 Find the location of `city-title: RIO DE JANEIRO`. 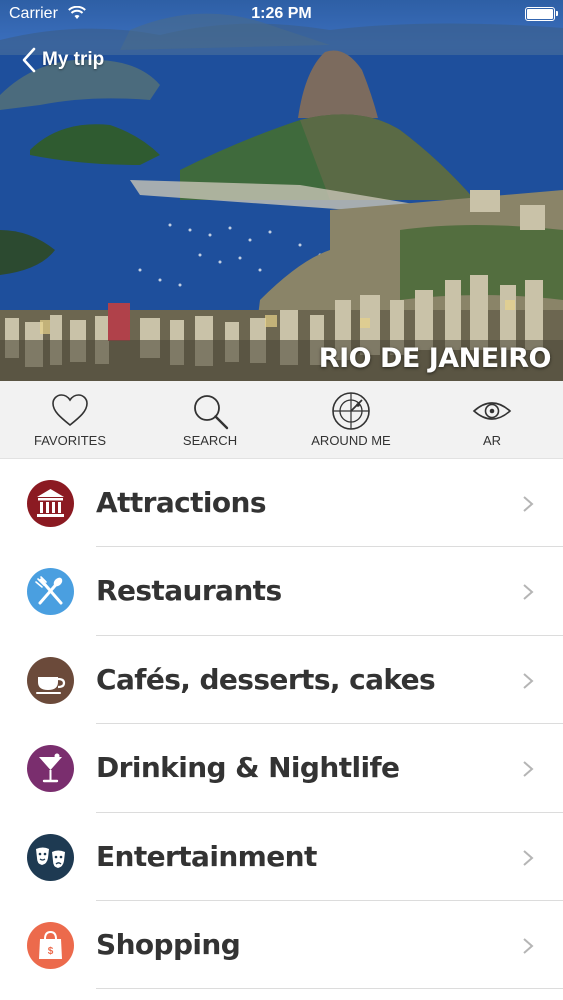

city-title: RIO DE JANEIRO is located at coordinates (435, 358).